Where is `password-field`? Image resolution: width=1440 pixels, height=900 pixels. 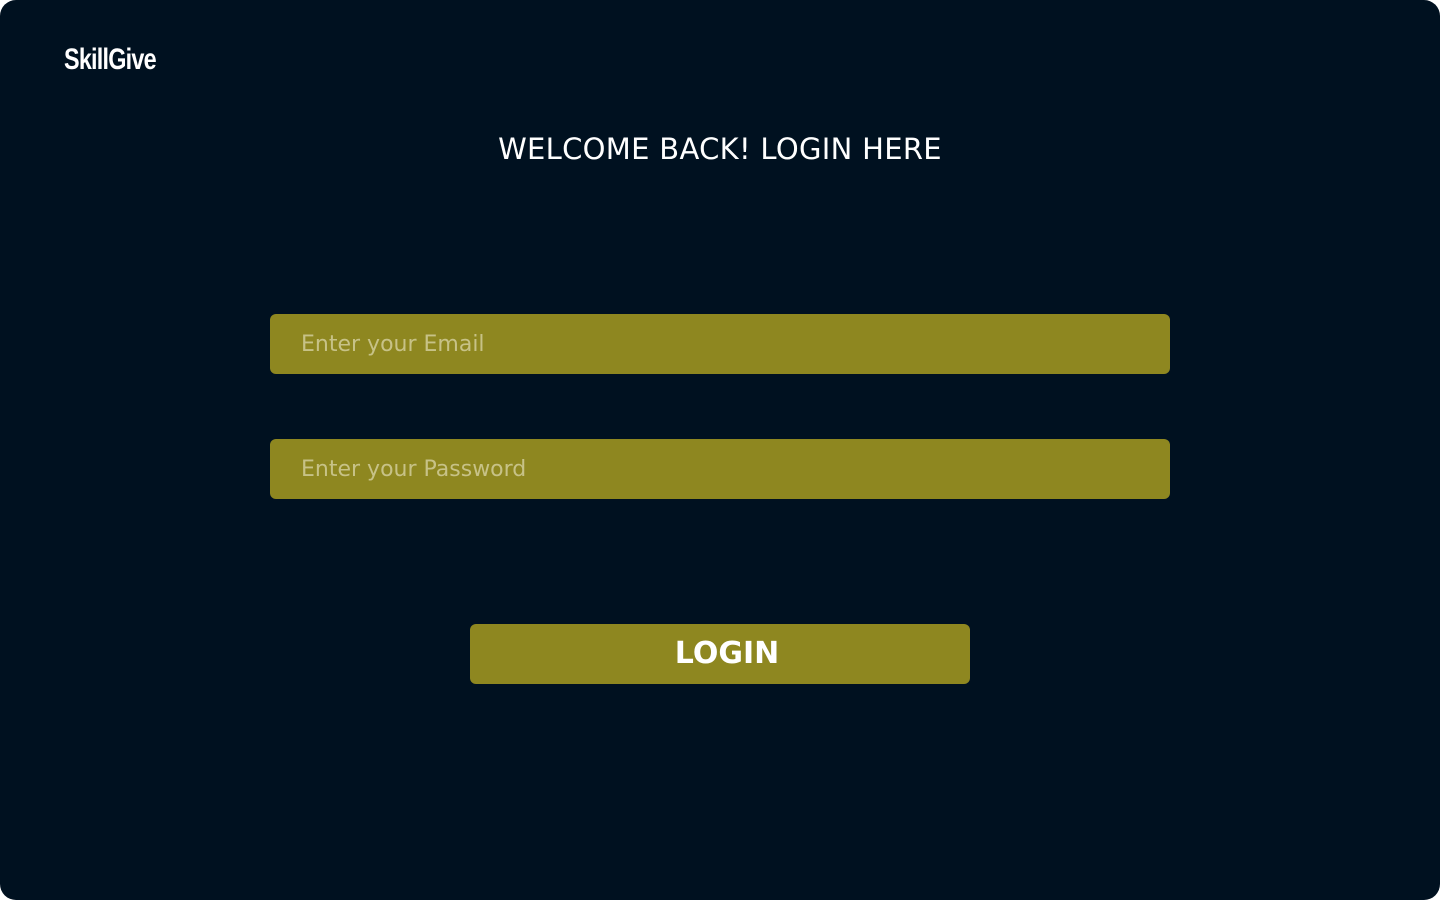 password-field is located at coordinates (720, 469).